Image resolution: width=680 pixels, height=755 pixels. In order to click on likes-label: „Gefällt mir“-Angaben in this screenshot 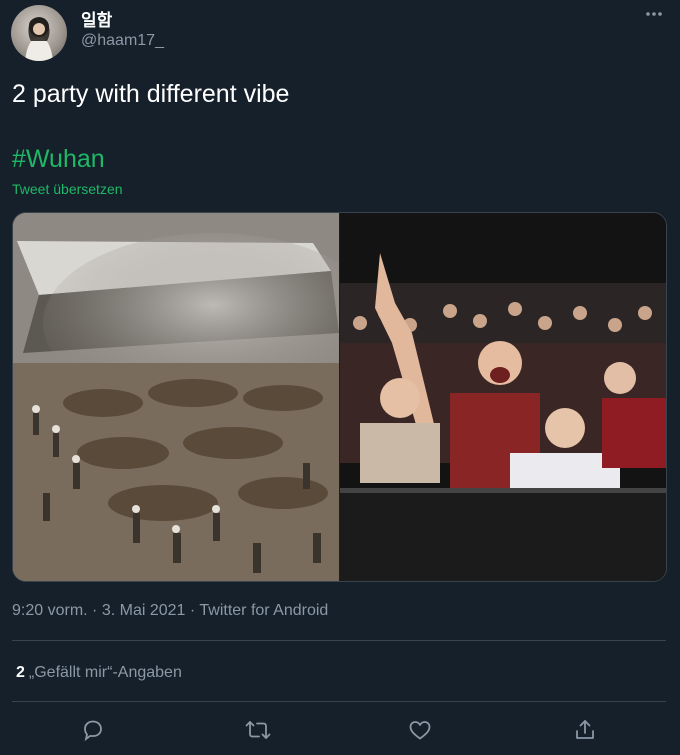, I will do `click(105, 672)`.